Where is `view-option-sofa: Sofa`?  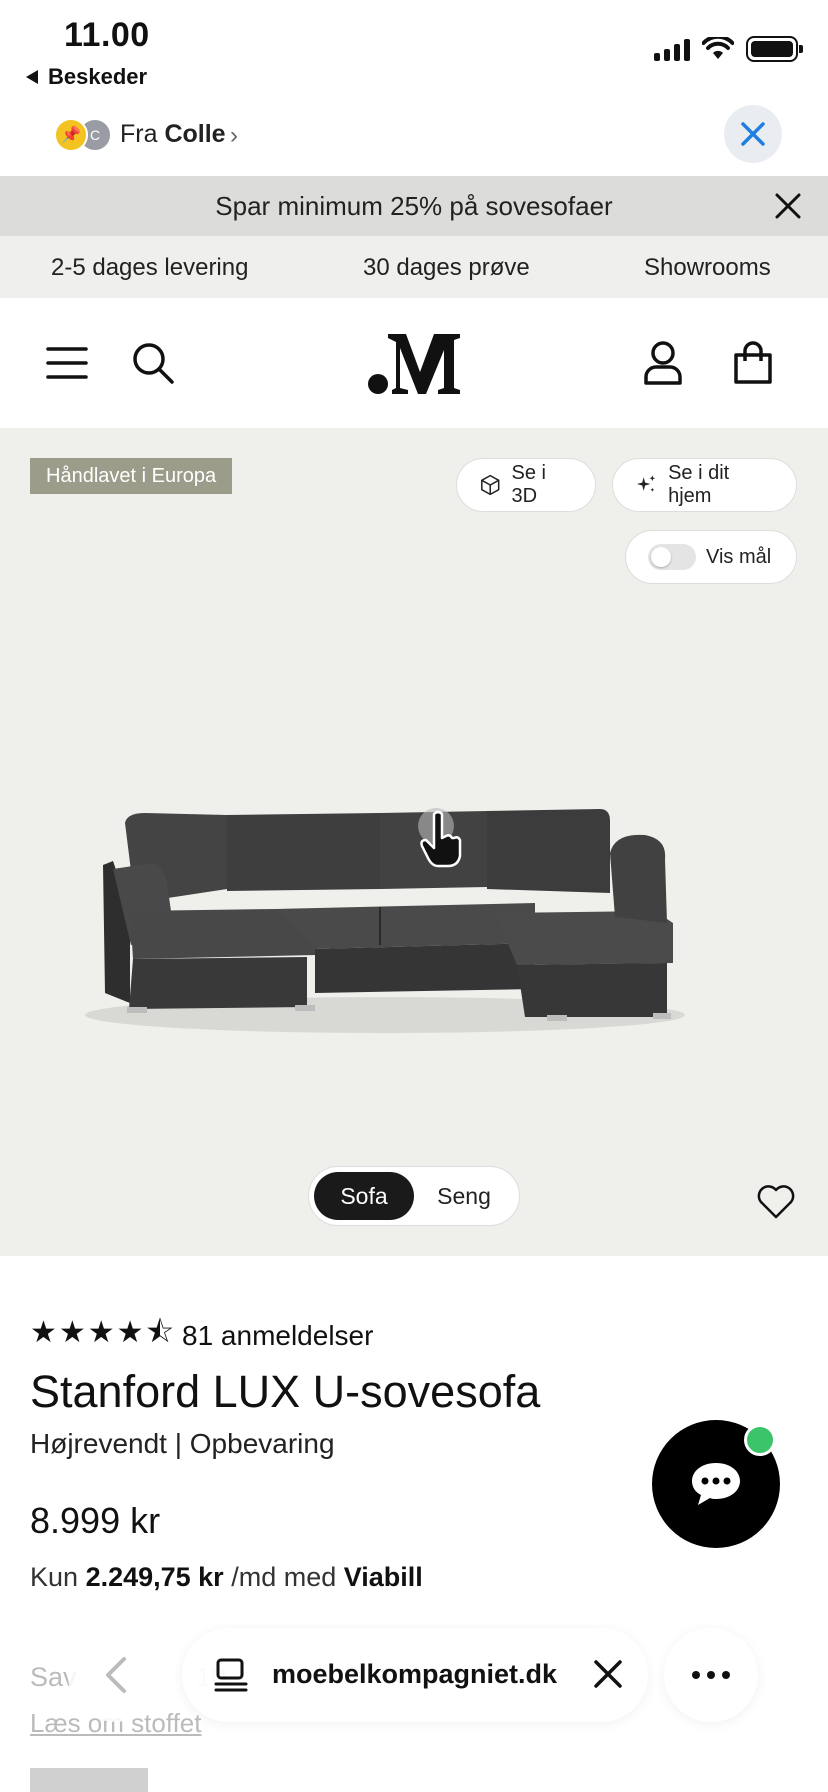 view-option-sofa: Sofa is located at coordinates (364, 1196).